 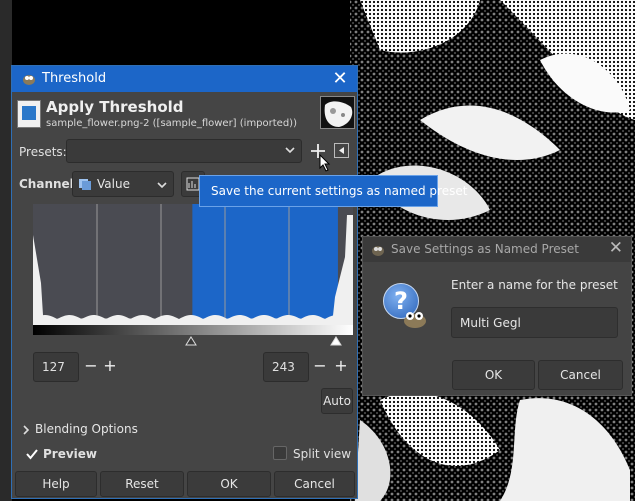 What do you see at coordinates (115, 107) in the screenshot?
I see `heading: Apply Threshold` at bounding box center [115, 107].